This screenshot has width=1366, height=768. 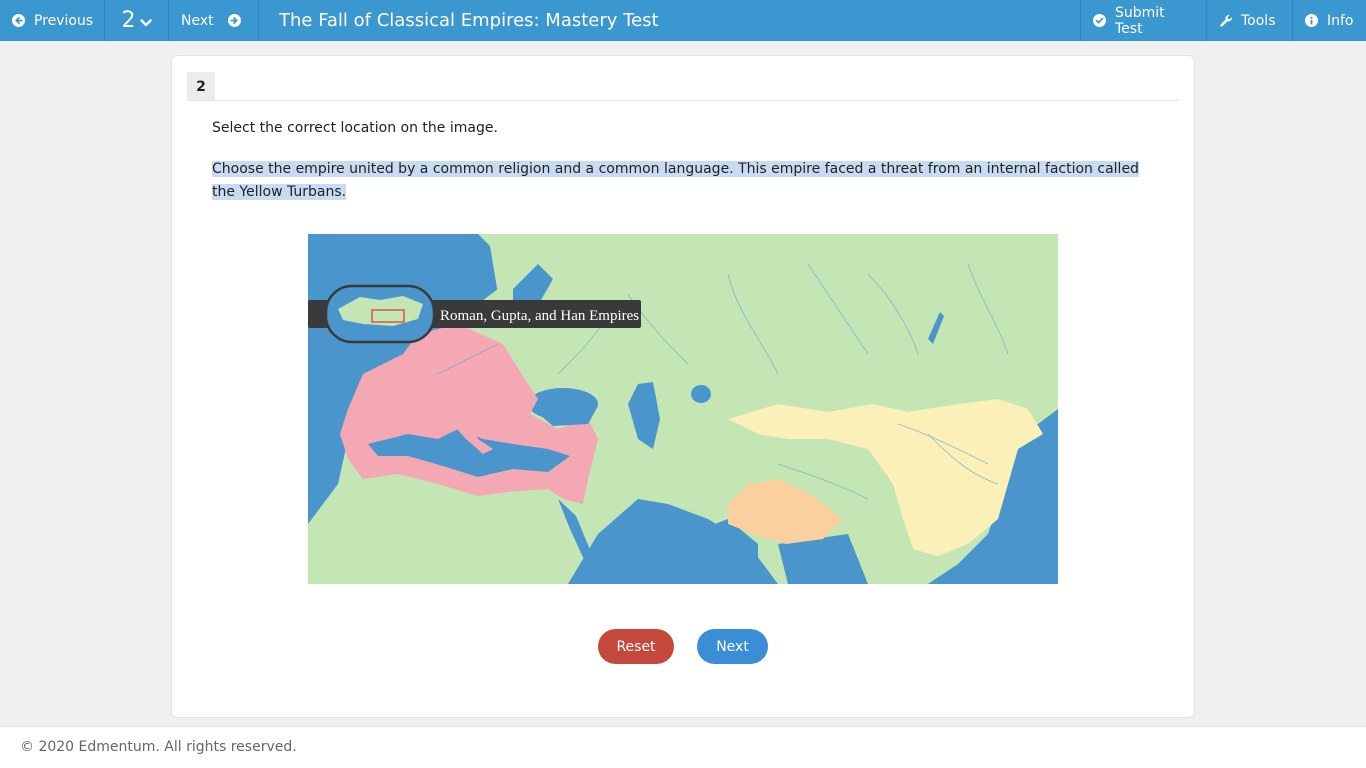 I want to click on question-selector-number: 2, so click(x=128, y=20).